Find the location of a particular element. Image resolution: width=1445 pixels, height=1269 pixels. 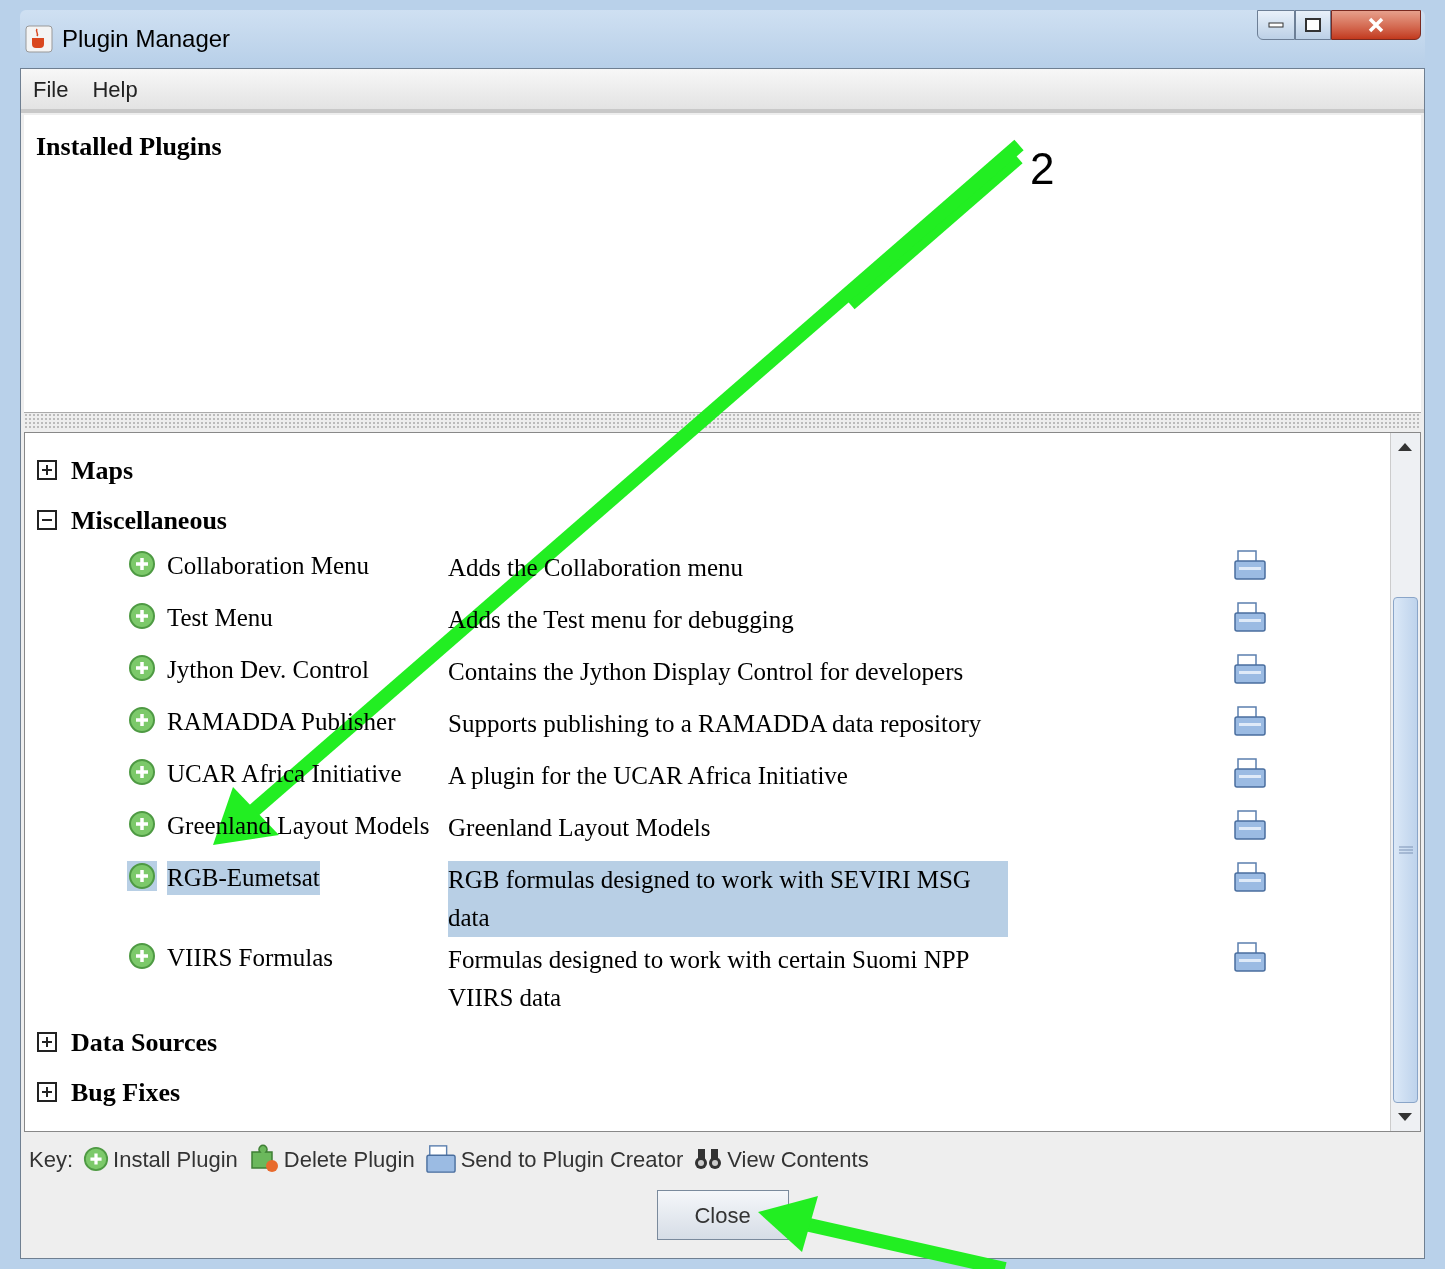

close-icon is located at coordinates (1376, 25).